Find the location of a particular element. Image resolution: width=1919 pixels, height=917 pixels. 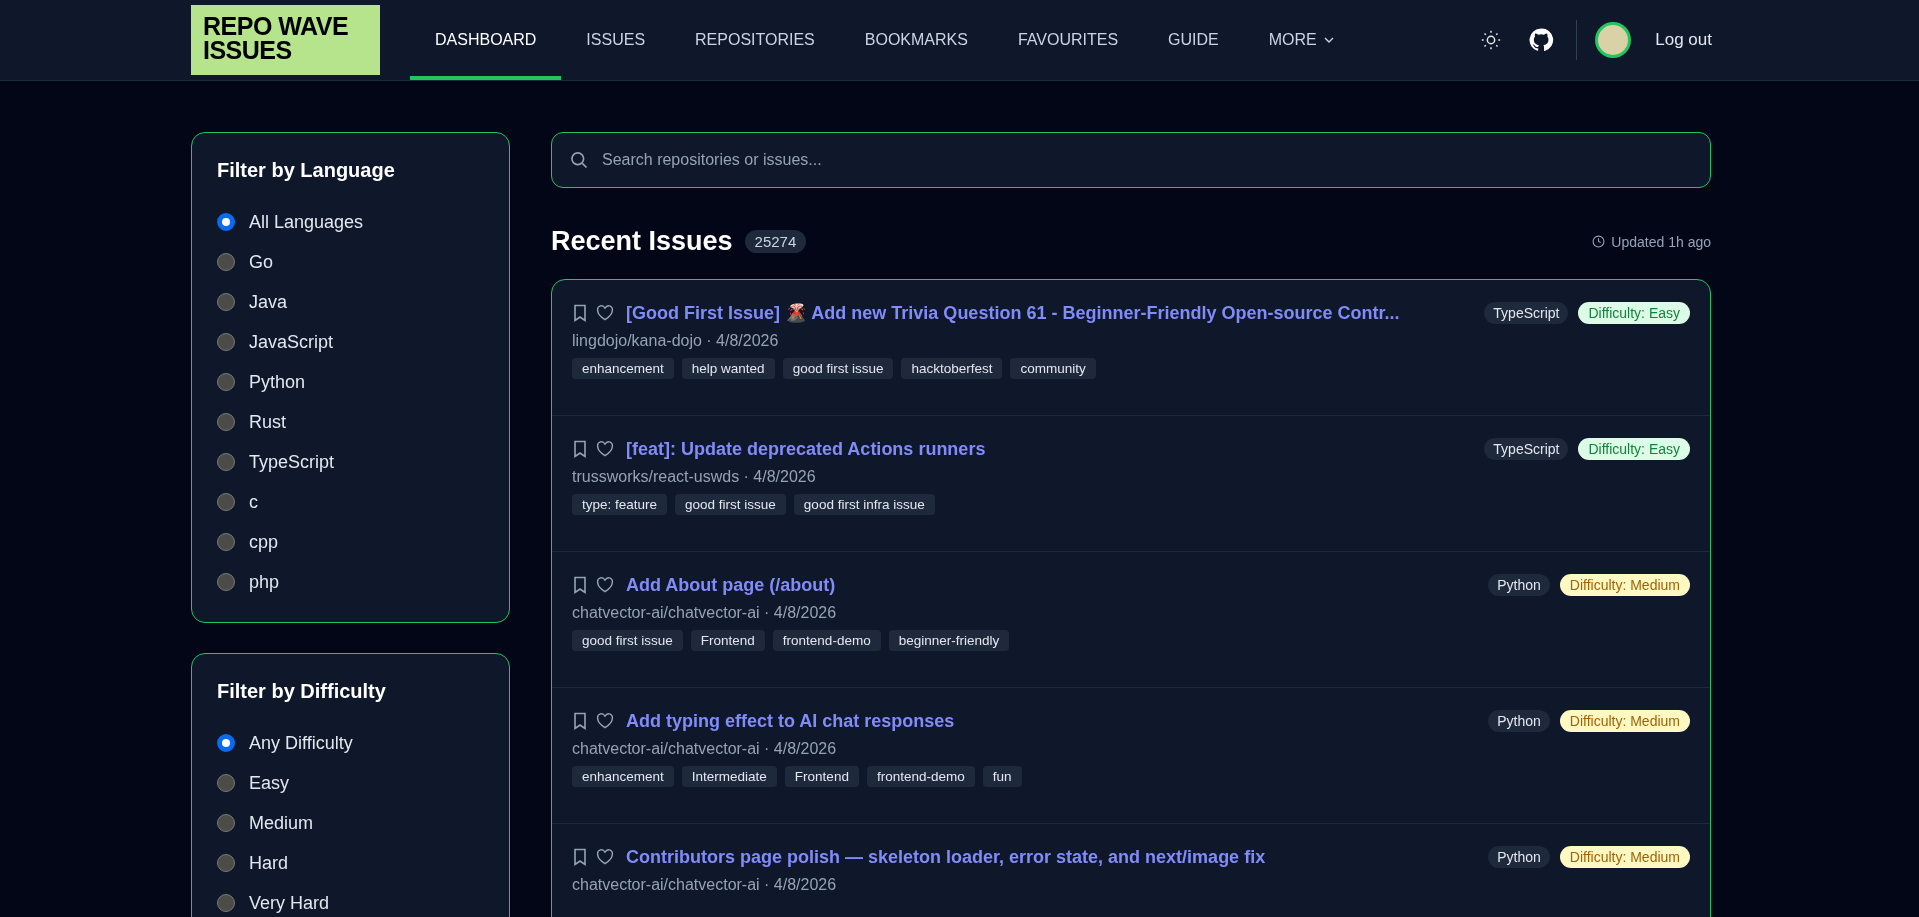

label-tag: fun is located at coordinates (1002, 776).